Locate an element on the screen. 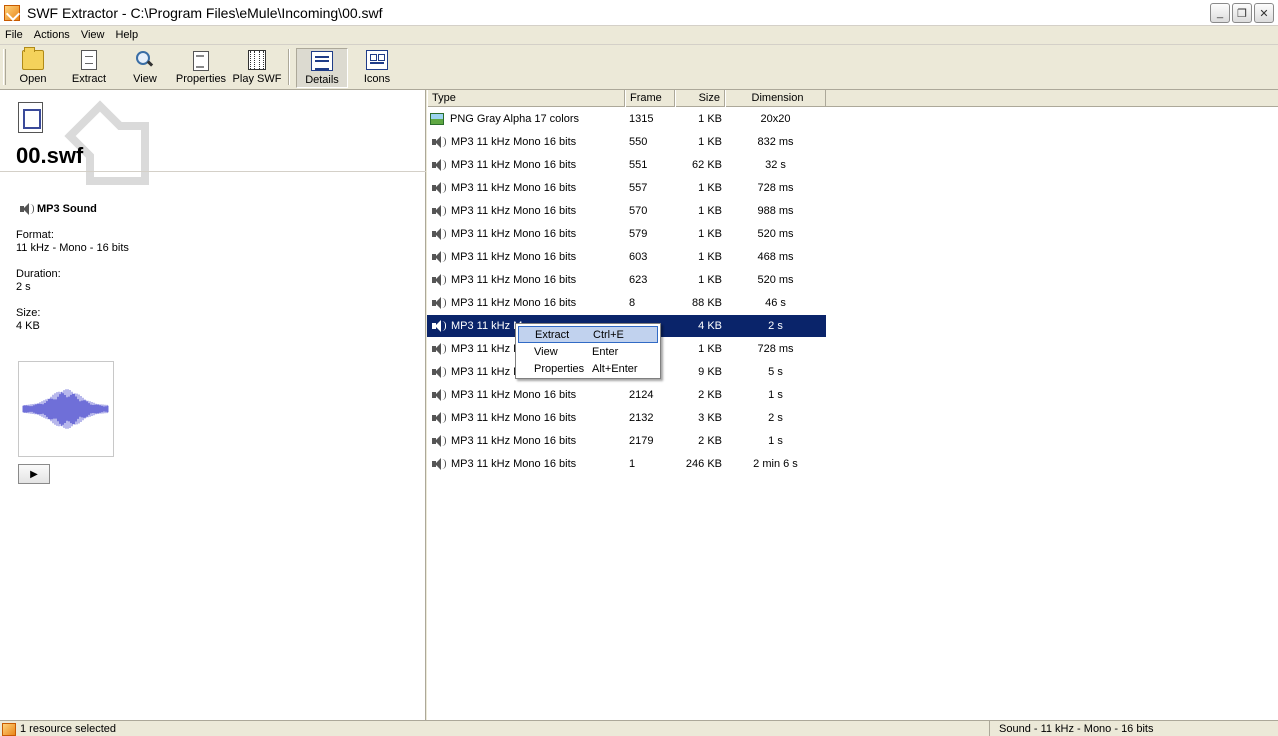 The width and height of the screenshot is (1278, 736). table-row: MP3 11 kHz Mono 16 bits 570 1 KB 988 ms is located at coordinates (626, 211).